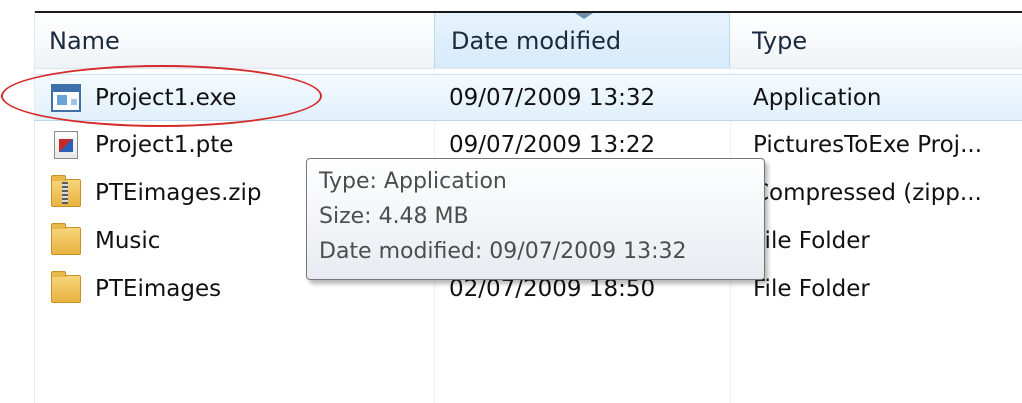  I want to click on column-header-name: Name, so click(241, 40).